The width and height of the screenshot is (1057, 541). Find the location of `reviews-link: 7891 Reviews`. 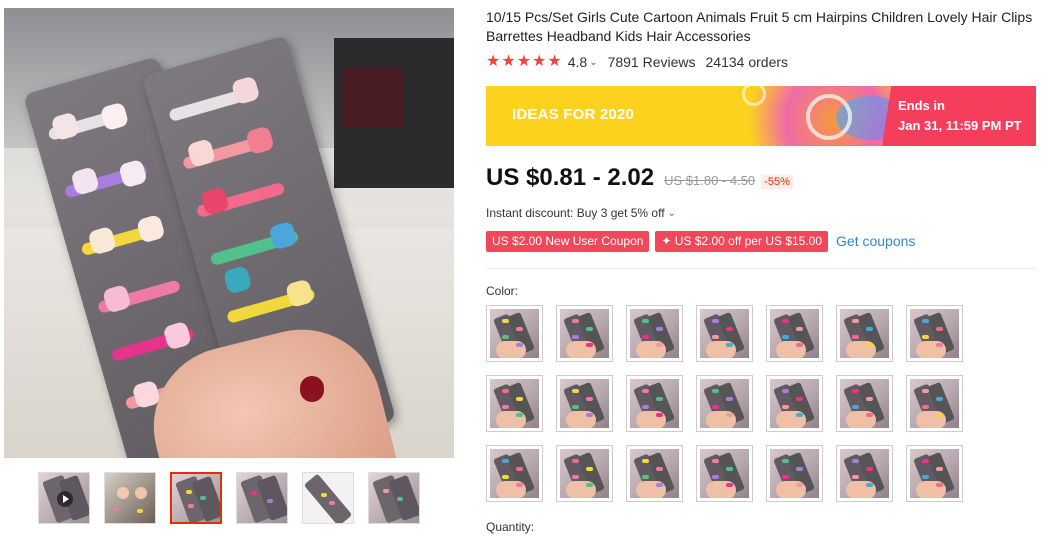

reviews-link: 7891 Reviews is located at coordinates (652, 62).